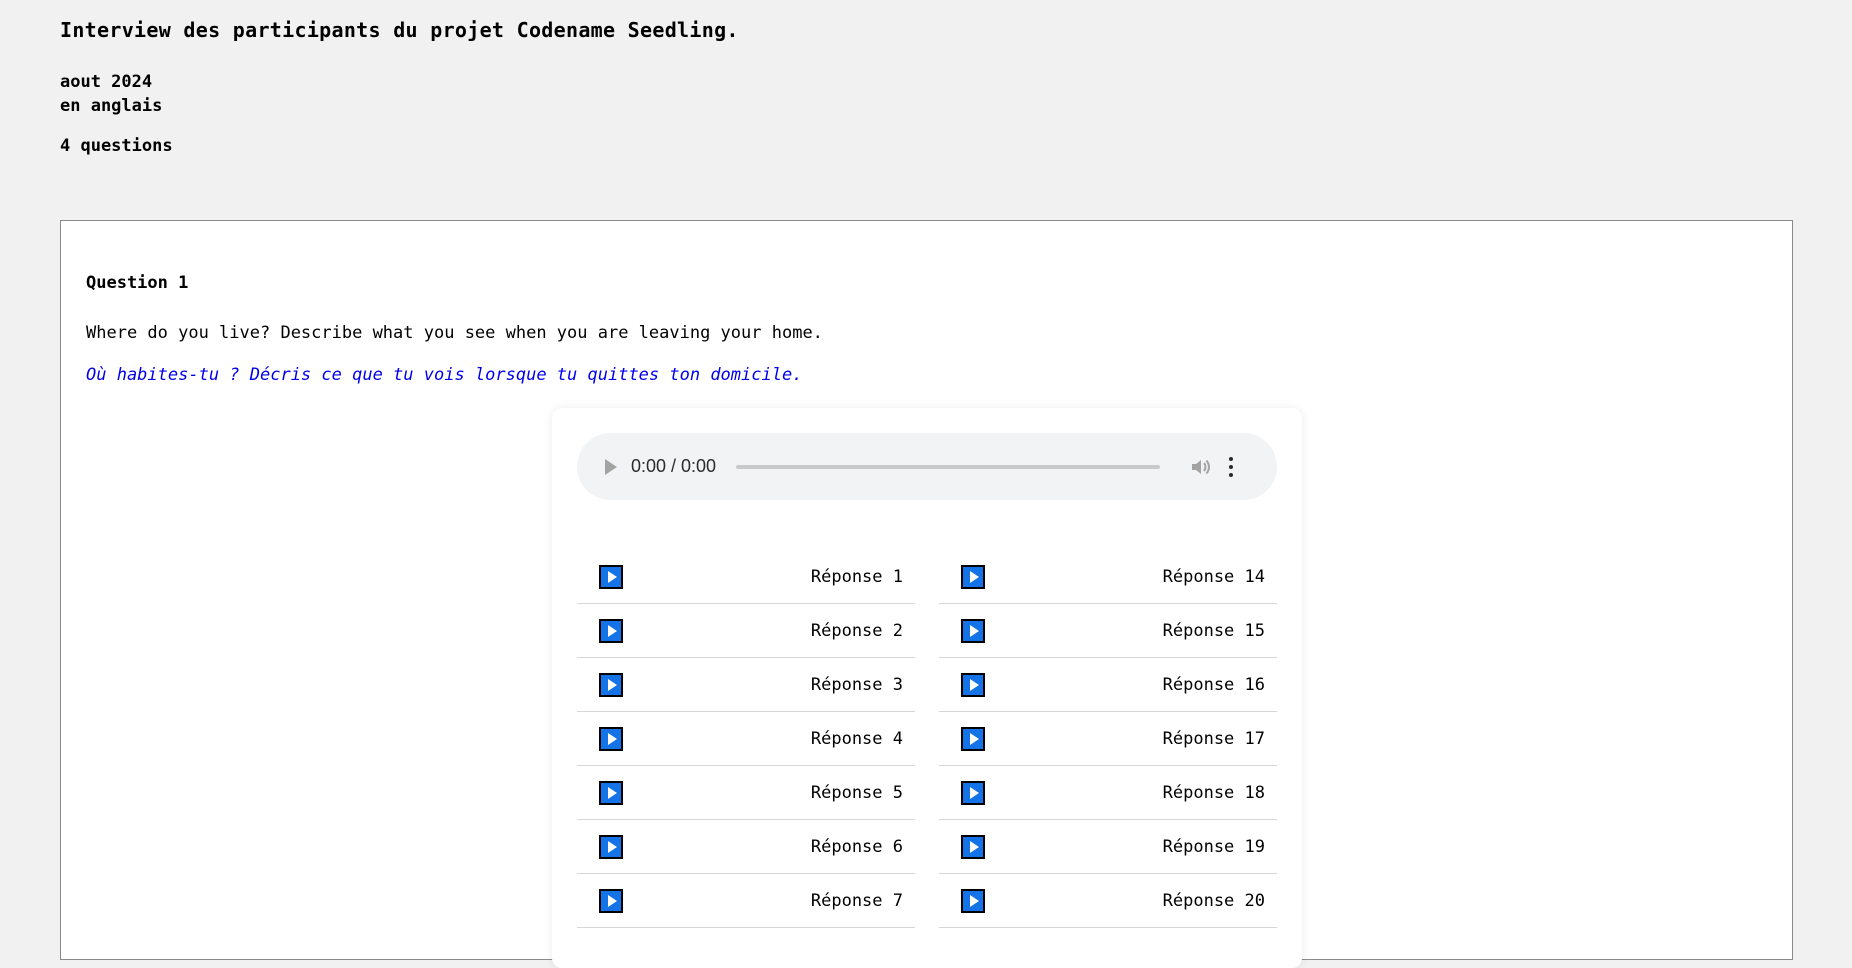  What do you see at coordinates (856, 684) in the screenshot?
I see `response-label: Réponse 3` at bounding box center [856, 684].